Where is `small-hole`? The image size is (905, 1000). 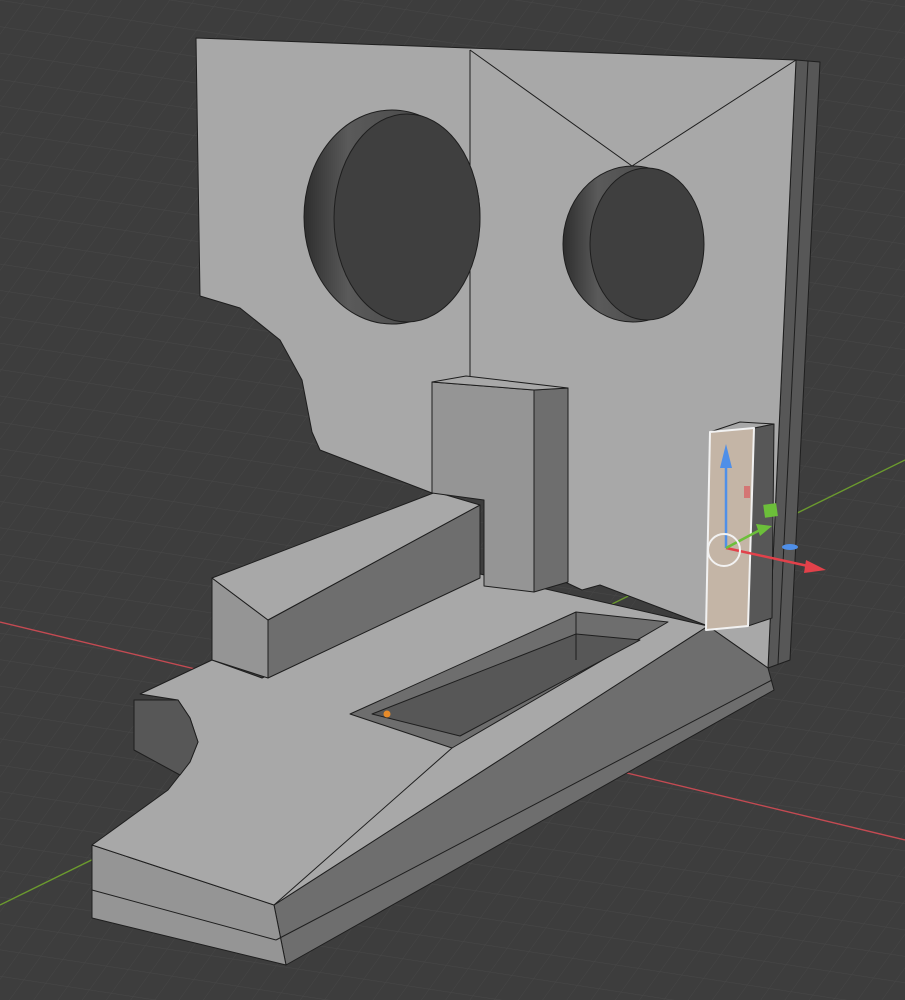
small-hole is located at coordinates (633, 244).